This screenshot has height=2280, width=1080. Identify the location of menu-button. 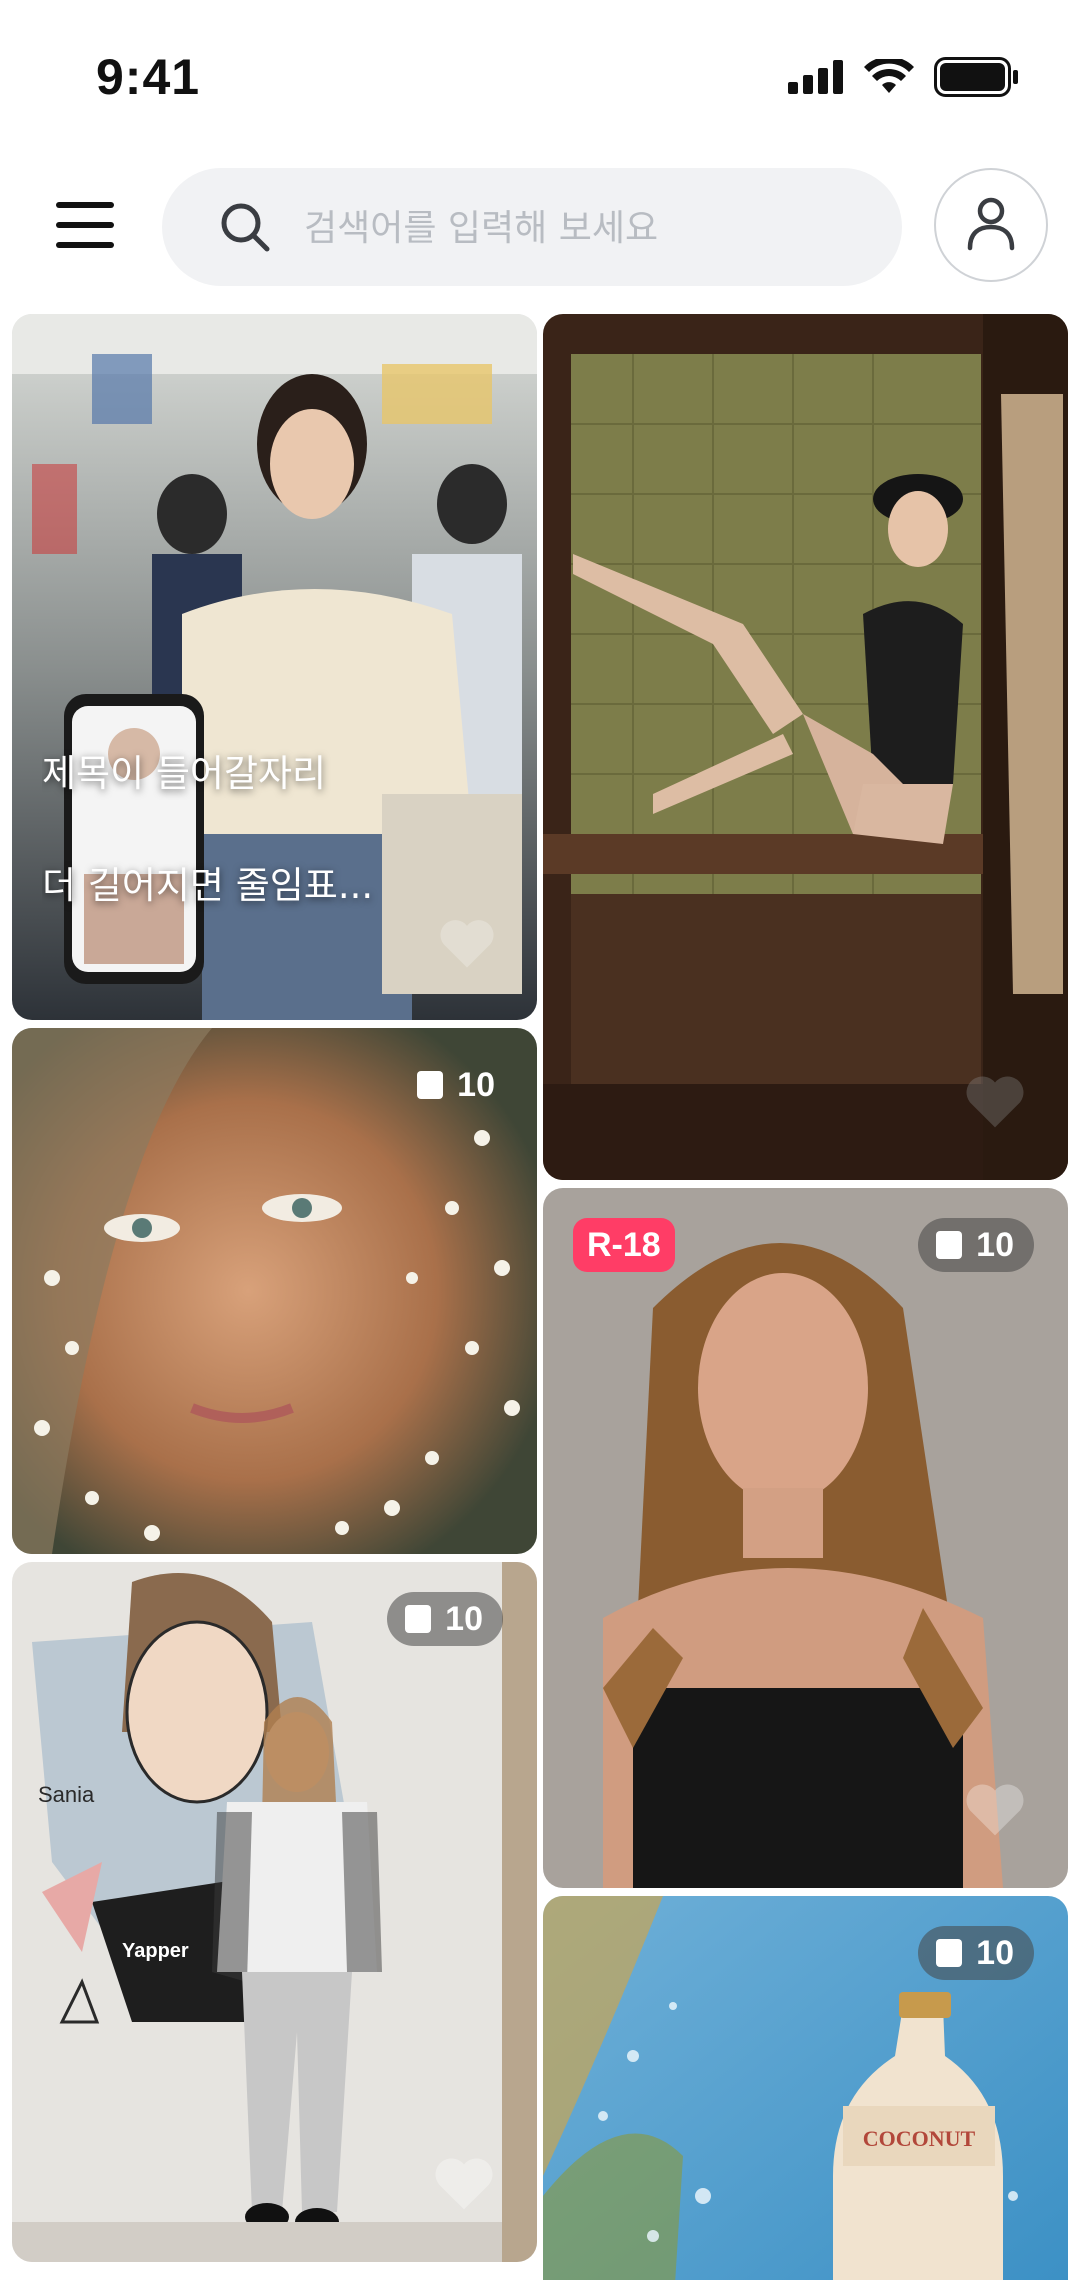
(90, 225).